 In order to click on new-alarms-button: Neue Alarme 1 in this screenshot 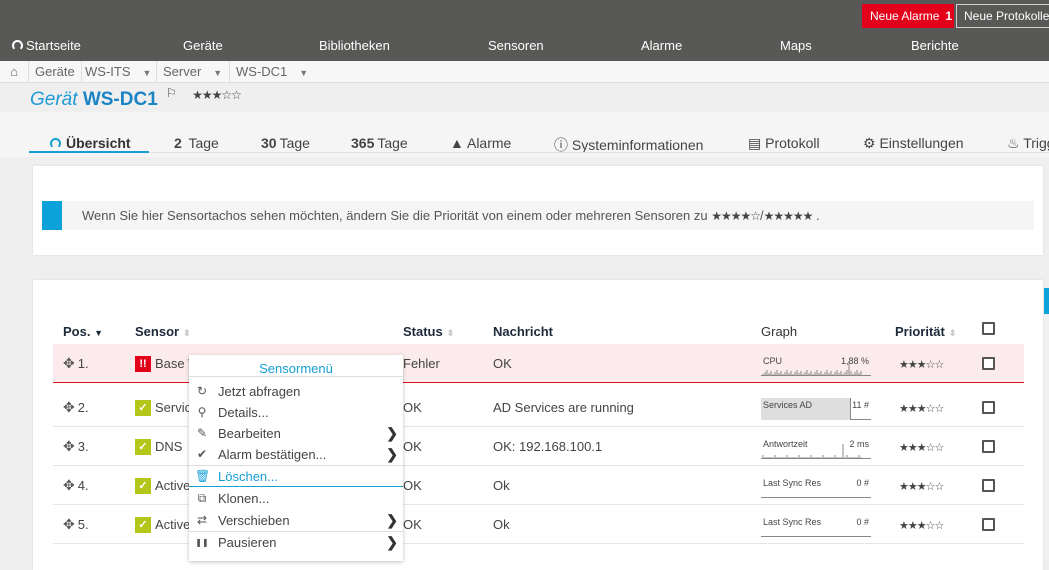, I will do `click(908, 16)`.